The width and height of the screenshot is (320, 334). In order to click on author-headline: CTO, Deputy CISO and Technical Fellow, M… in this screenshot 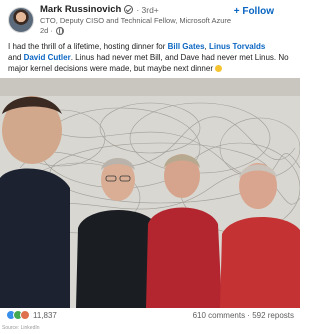, I will do `click(136, 20)`.